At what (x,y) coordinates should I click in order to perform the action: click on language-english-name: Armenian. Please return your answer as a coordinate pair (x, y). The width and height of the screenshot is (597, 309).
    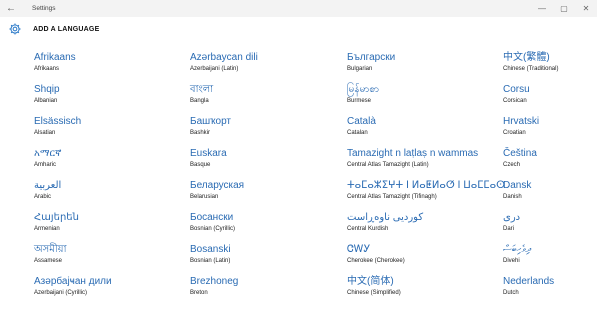
    Looking at the image, I should click on (47, 229).